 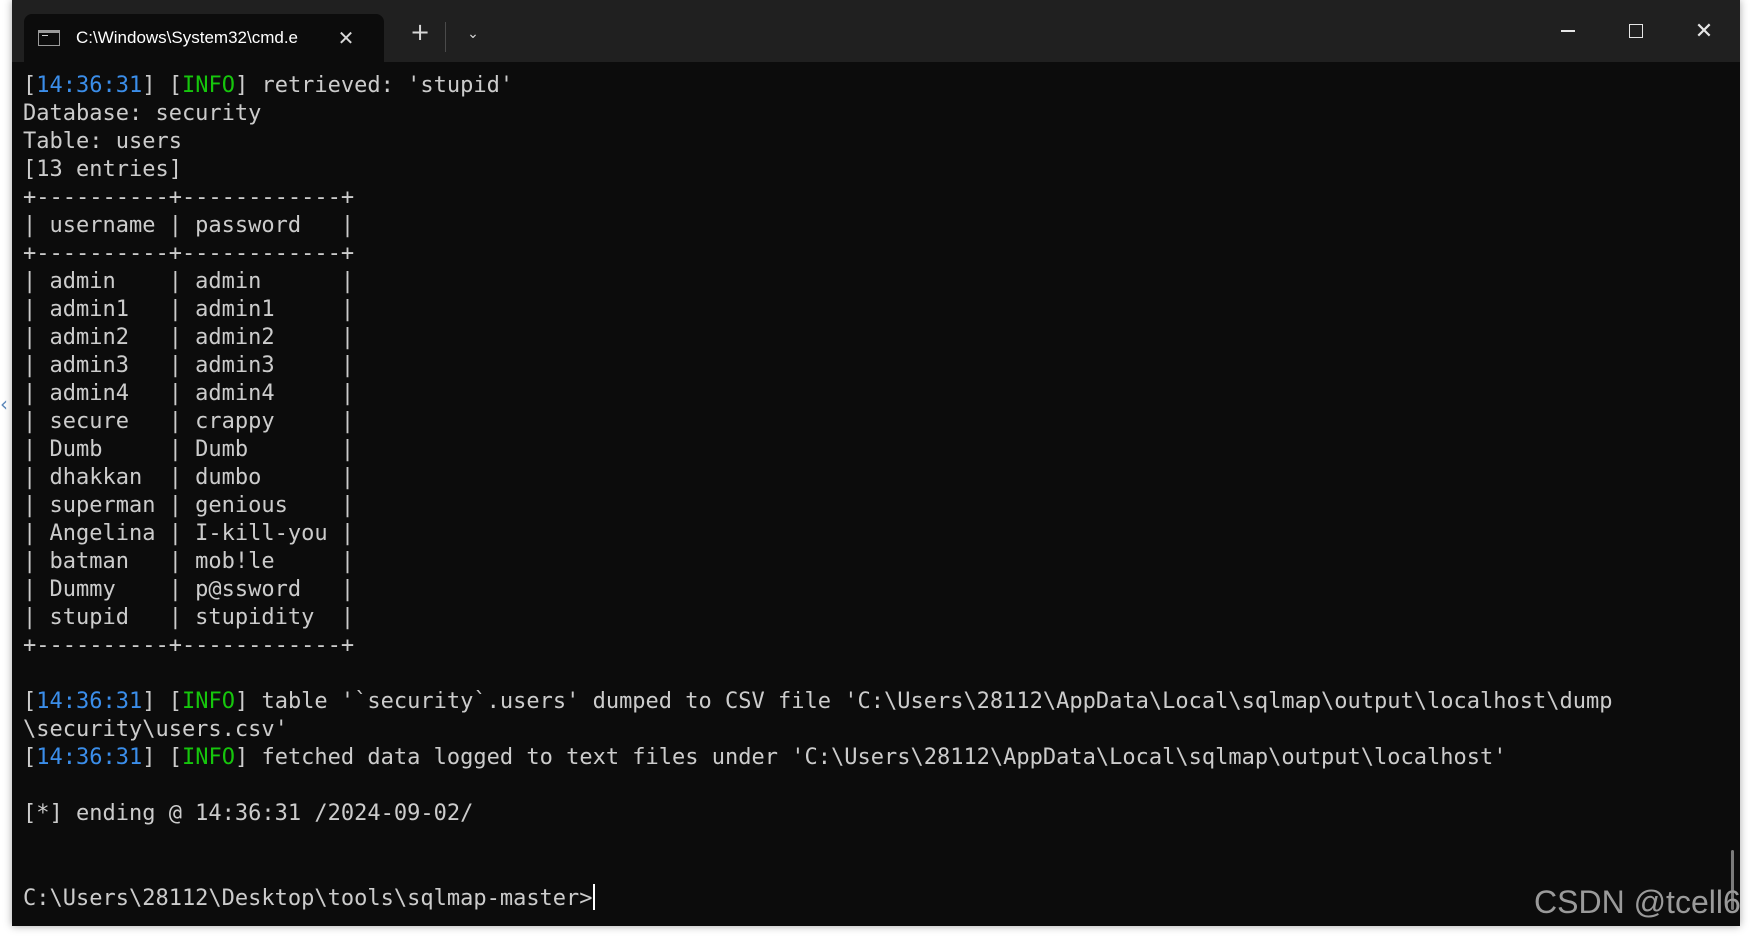 I want to click on close-button: ✕, so click(x=1704, y=31).